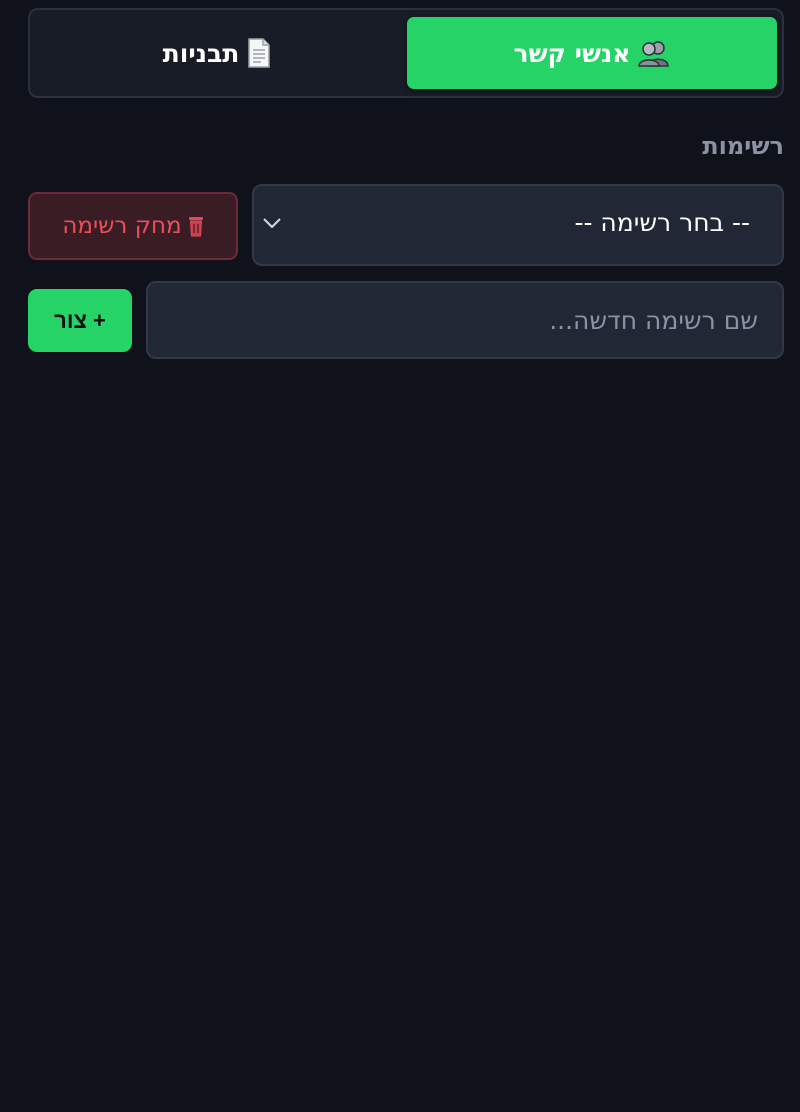 The height and width of the screenshot is (1112, 800). I want to click on lists-section-label: רשימות, so click(743, 146).